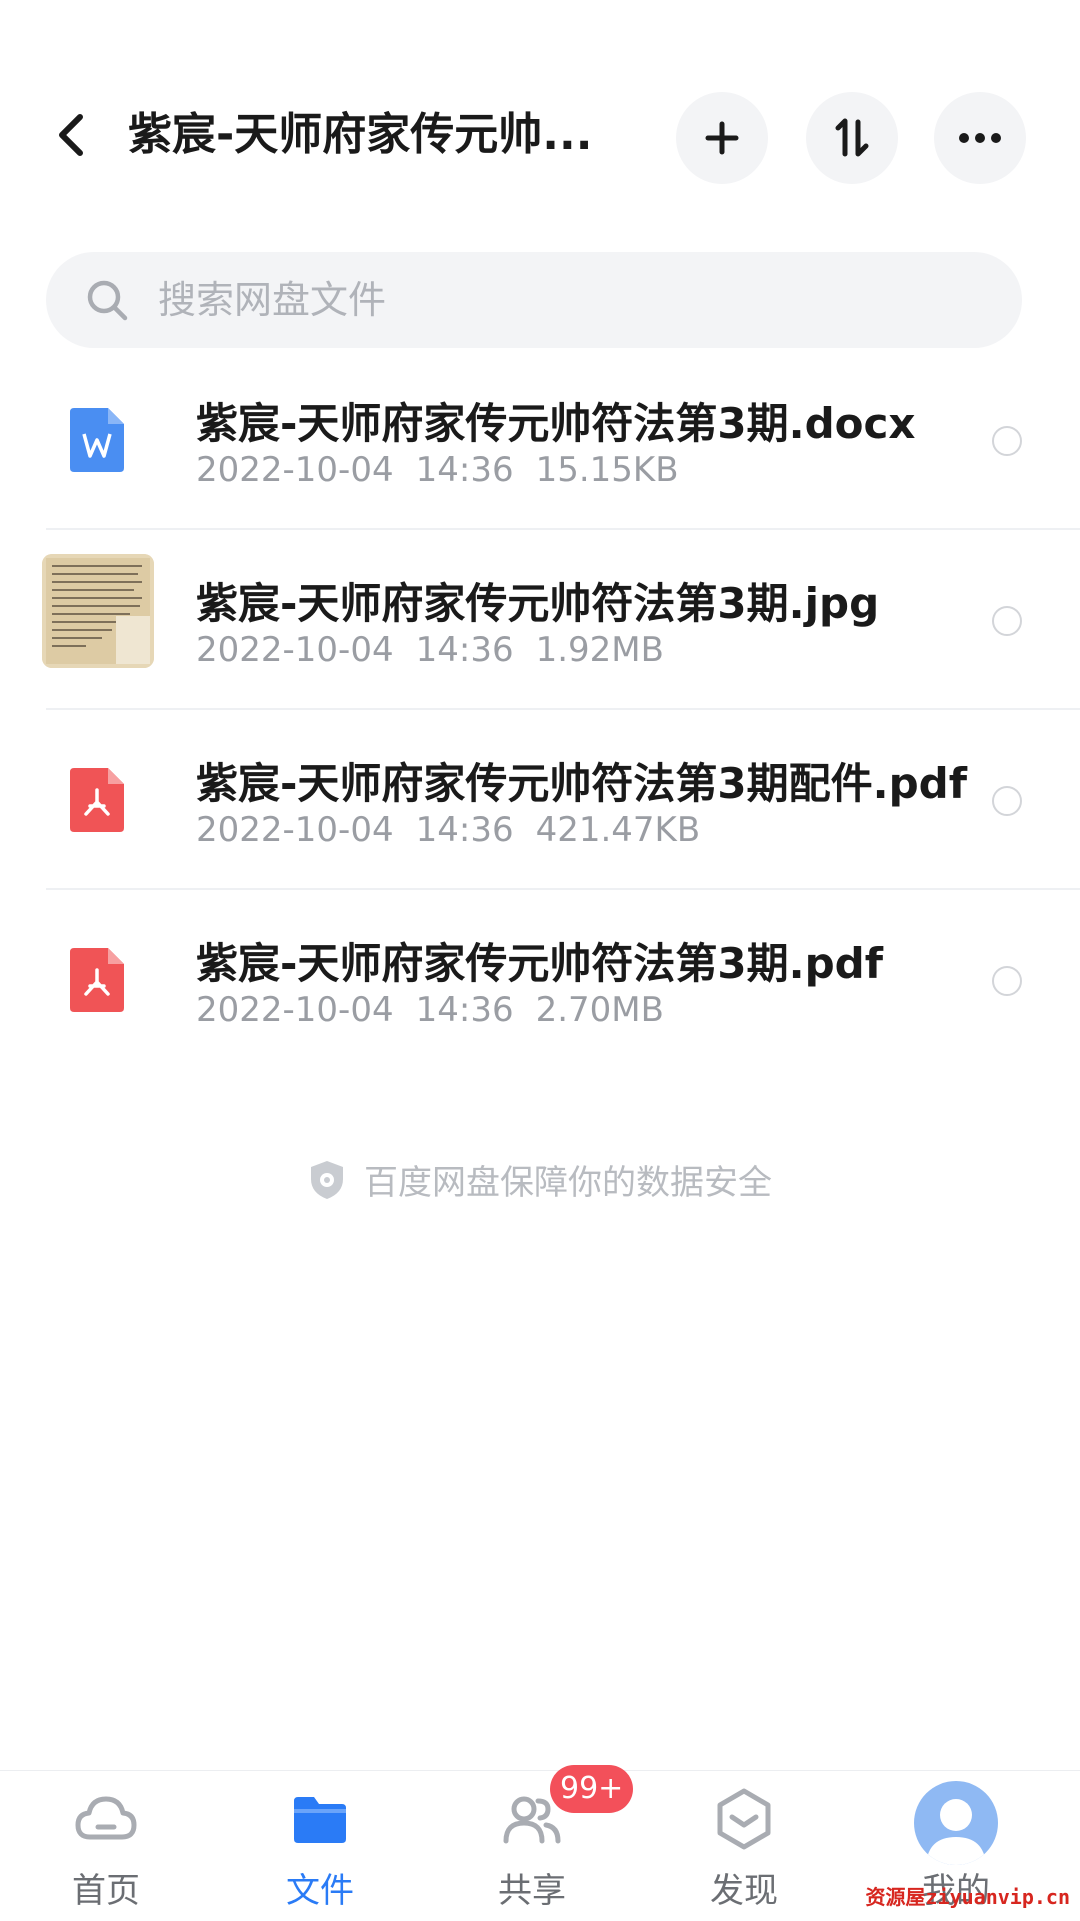 This screenshot has width=1080, height=1921. I want to click on more-icon, so click(980, 138).